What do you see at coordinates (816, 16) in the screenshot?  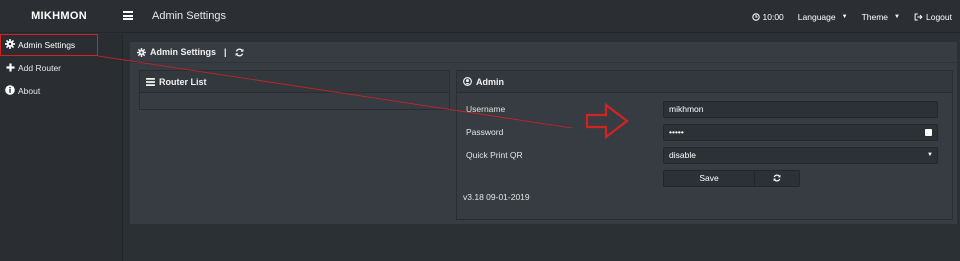 I see `language-label: Language` at bounding box center [816, 16].